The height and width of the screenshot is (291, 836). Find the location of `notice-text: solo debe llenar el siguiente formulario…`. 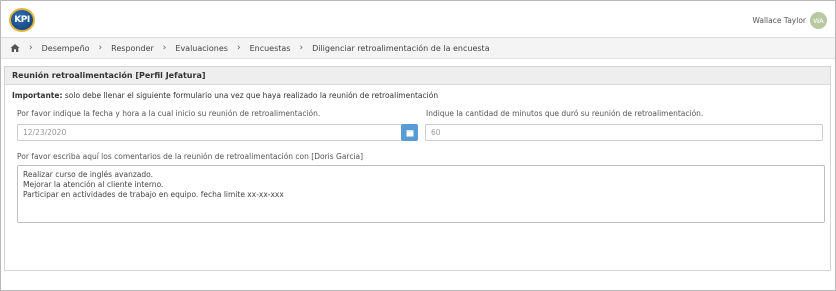

notice-text: solo debe llenar el siguiente formulario… is located at coordinates (250, 95).